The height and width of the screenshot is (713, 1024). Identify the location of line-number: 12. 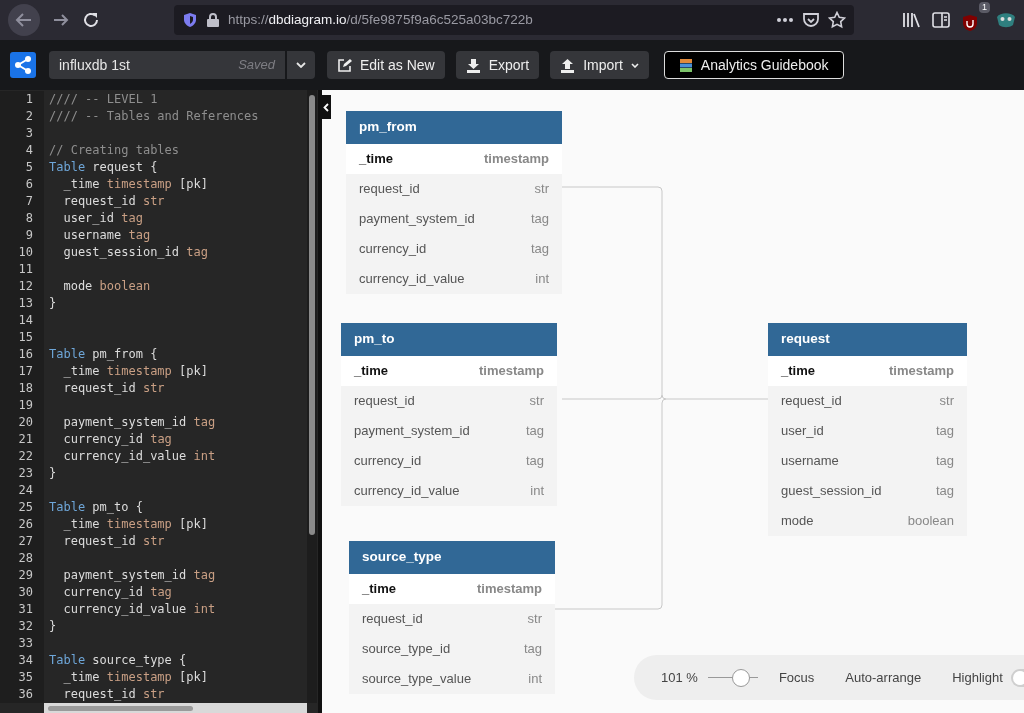
(25, 286).